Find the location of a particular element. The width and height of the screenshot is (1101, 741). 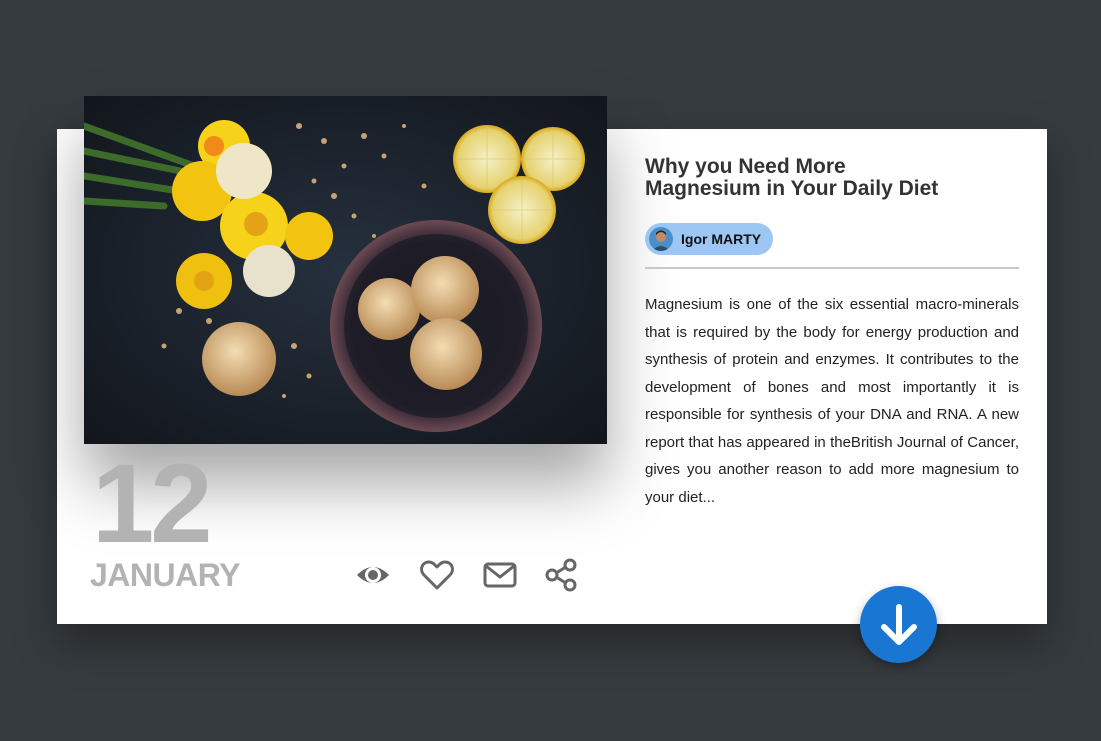

arrow-down-icon is located at coordinates (898, 624).